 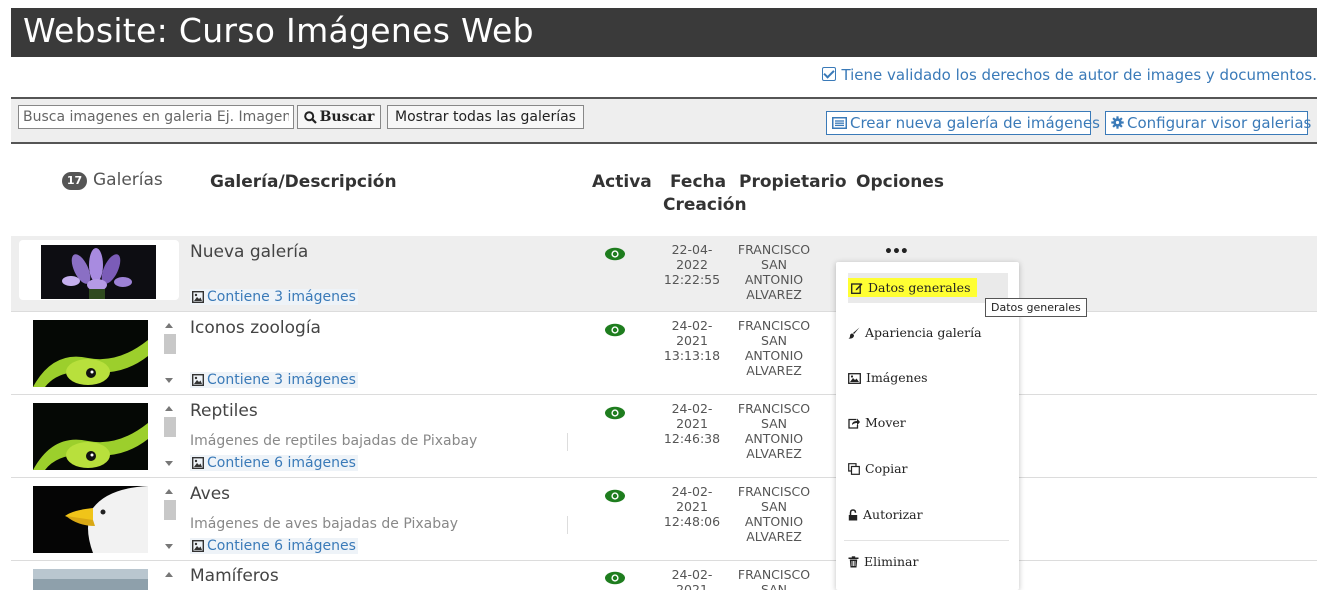 I want to click on gallery-name: Nueva galería, so click(x=249, y=252).